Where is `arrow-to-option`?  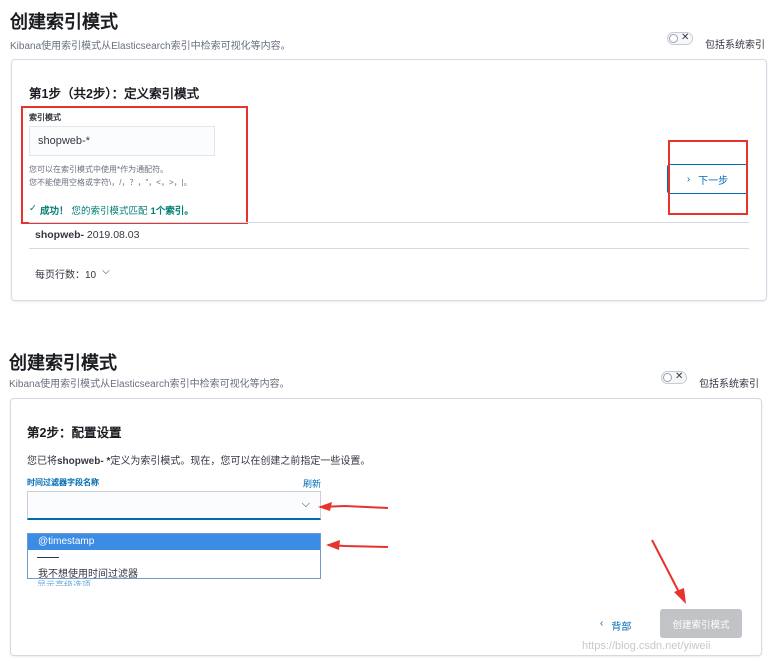
arrow-to-option is located at coordinates (357, 545).